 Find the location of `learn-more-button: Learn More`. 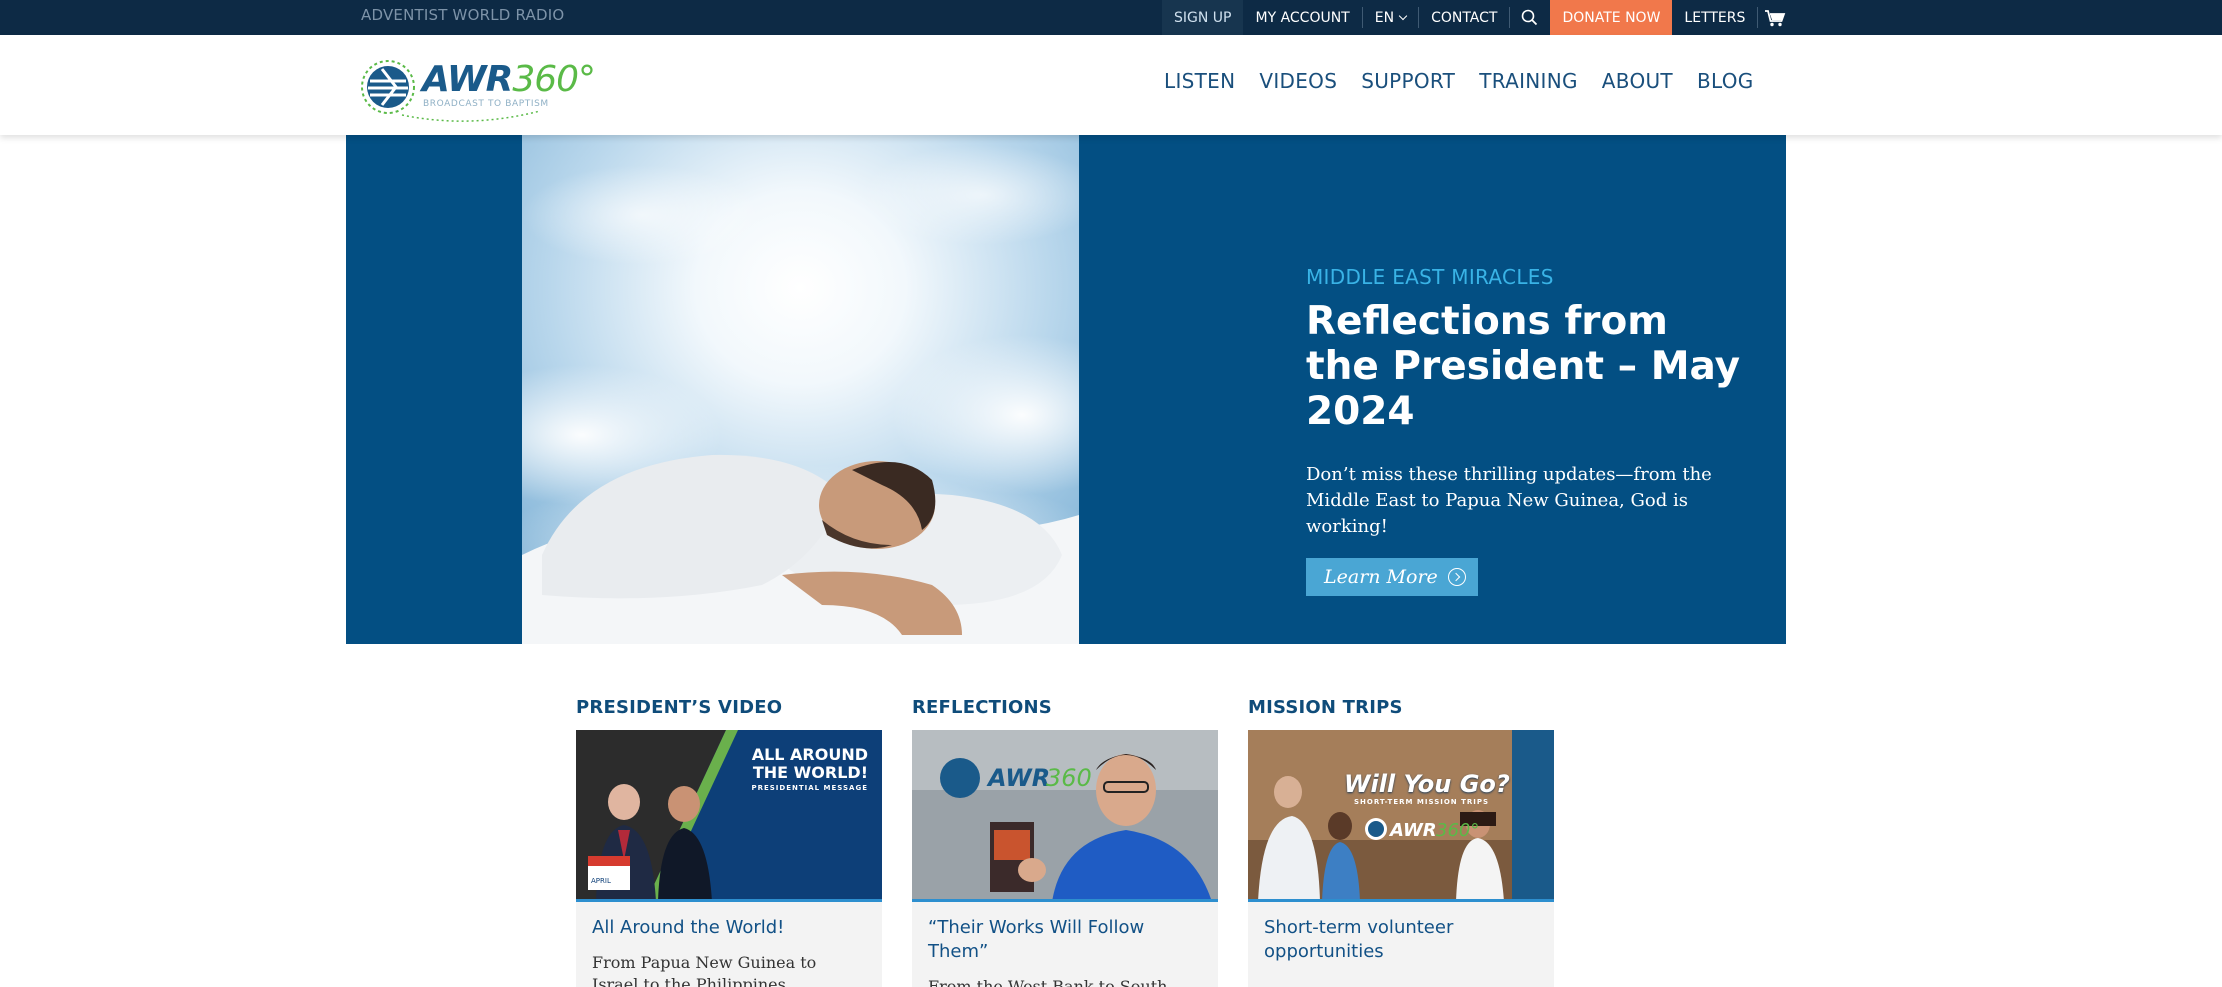

learn-more-button: Learn More is located at coordinates (1392, 577).